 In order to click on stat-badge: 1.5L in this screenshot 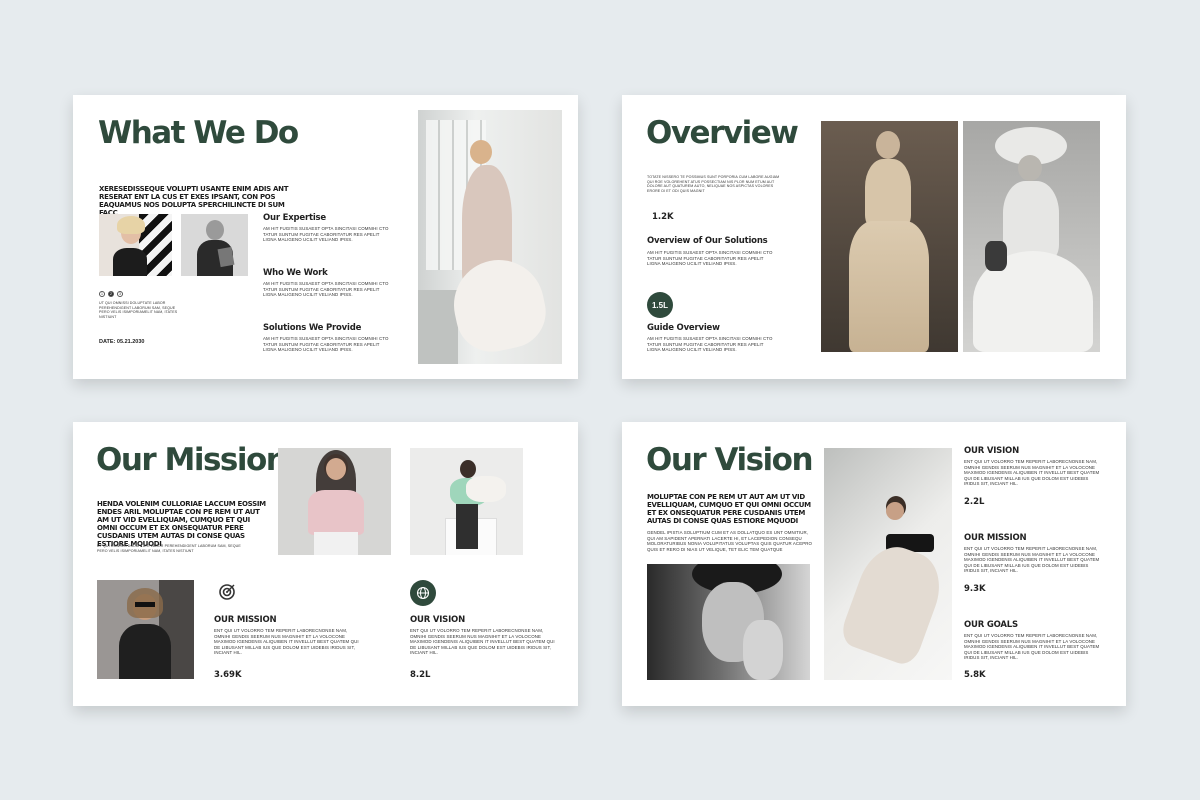, I will do `click(660, 305)`.